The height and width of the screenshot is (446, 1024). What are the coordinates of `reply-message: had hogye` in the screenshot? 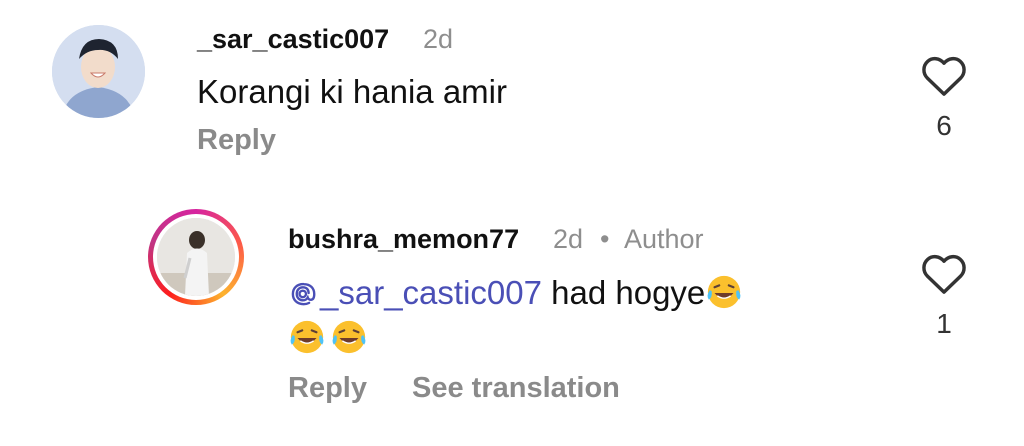 It's located at (628, 292).